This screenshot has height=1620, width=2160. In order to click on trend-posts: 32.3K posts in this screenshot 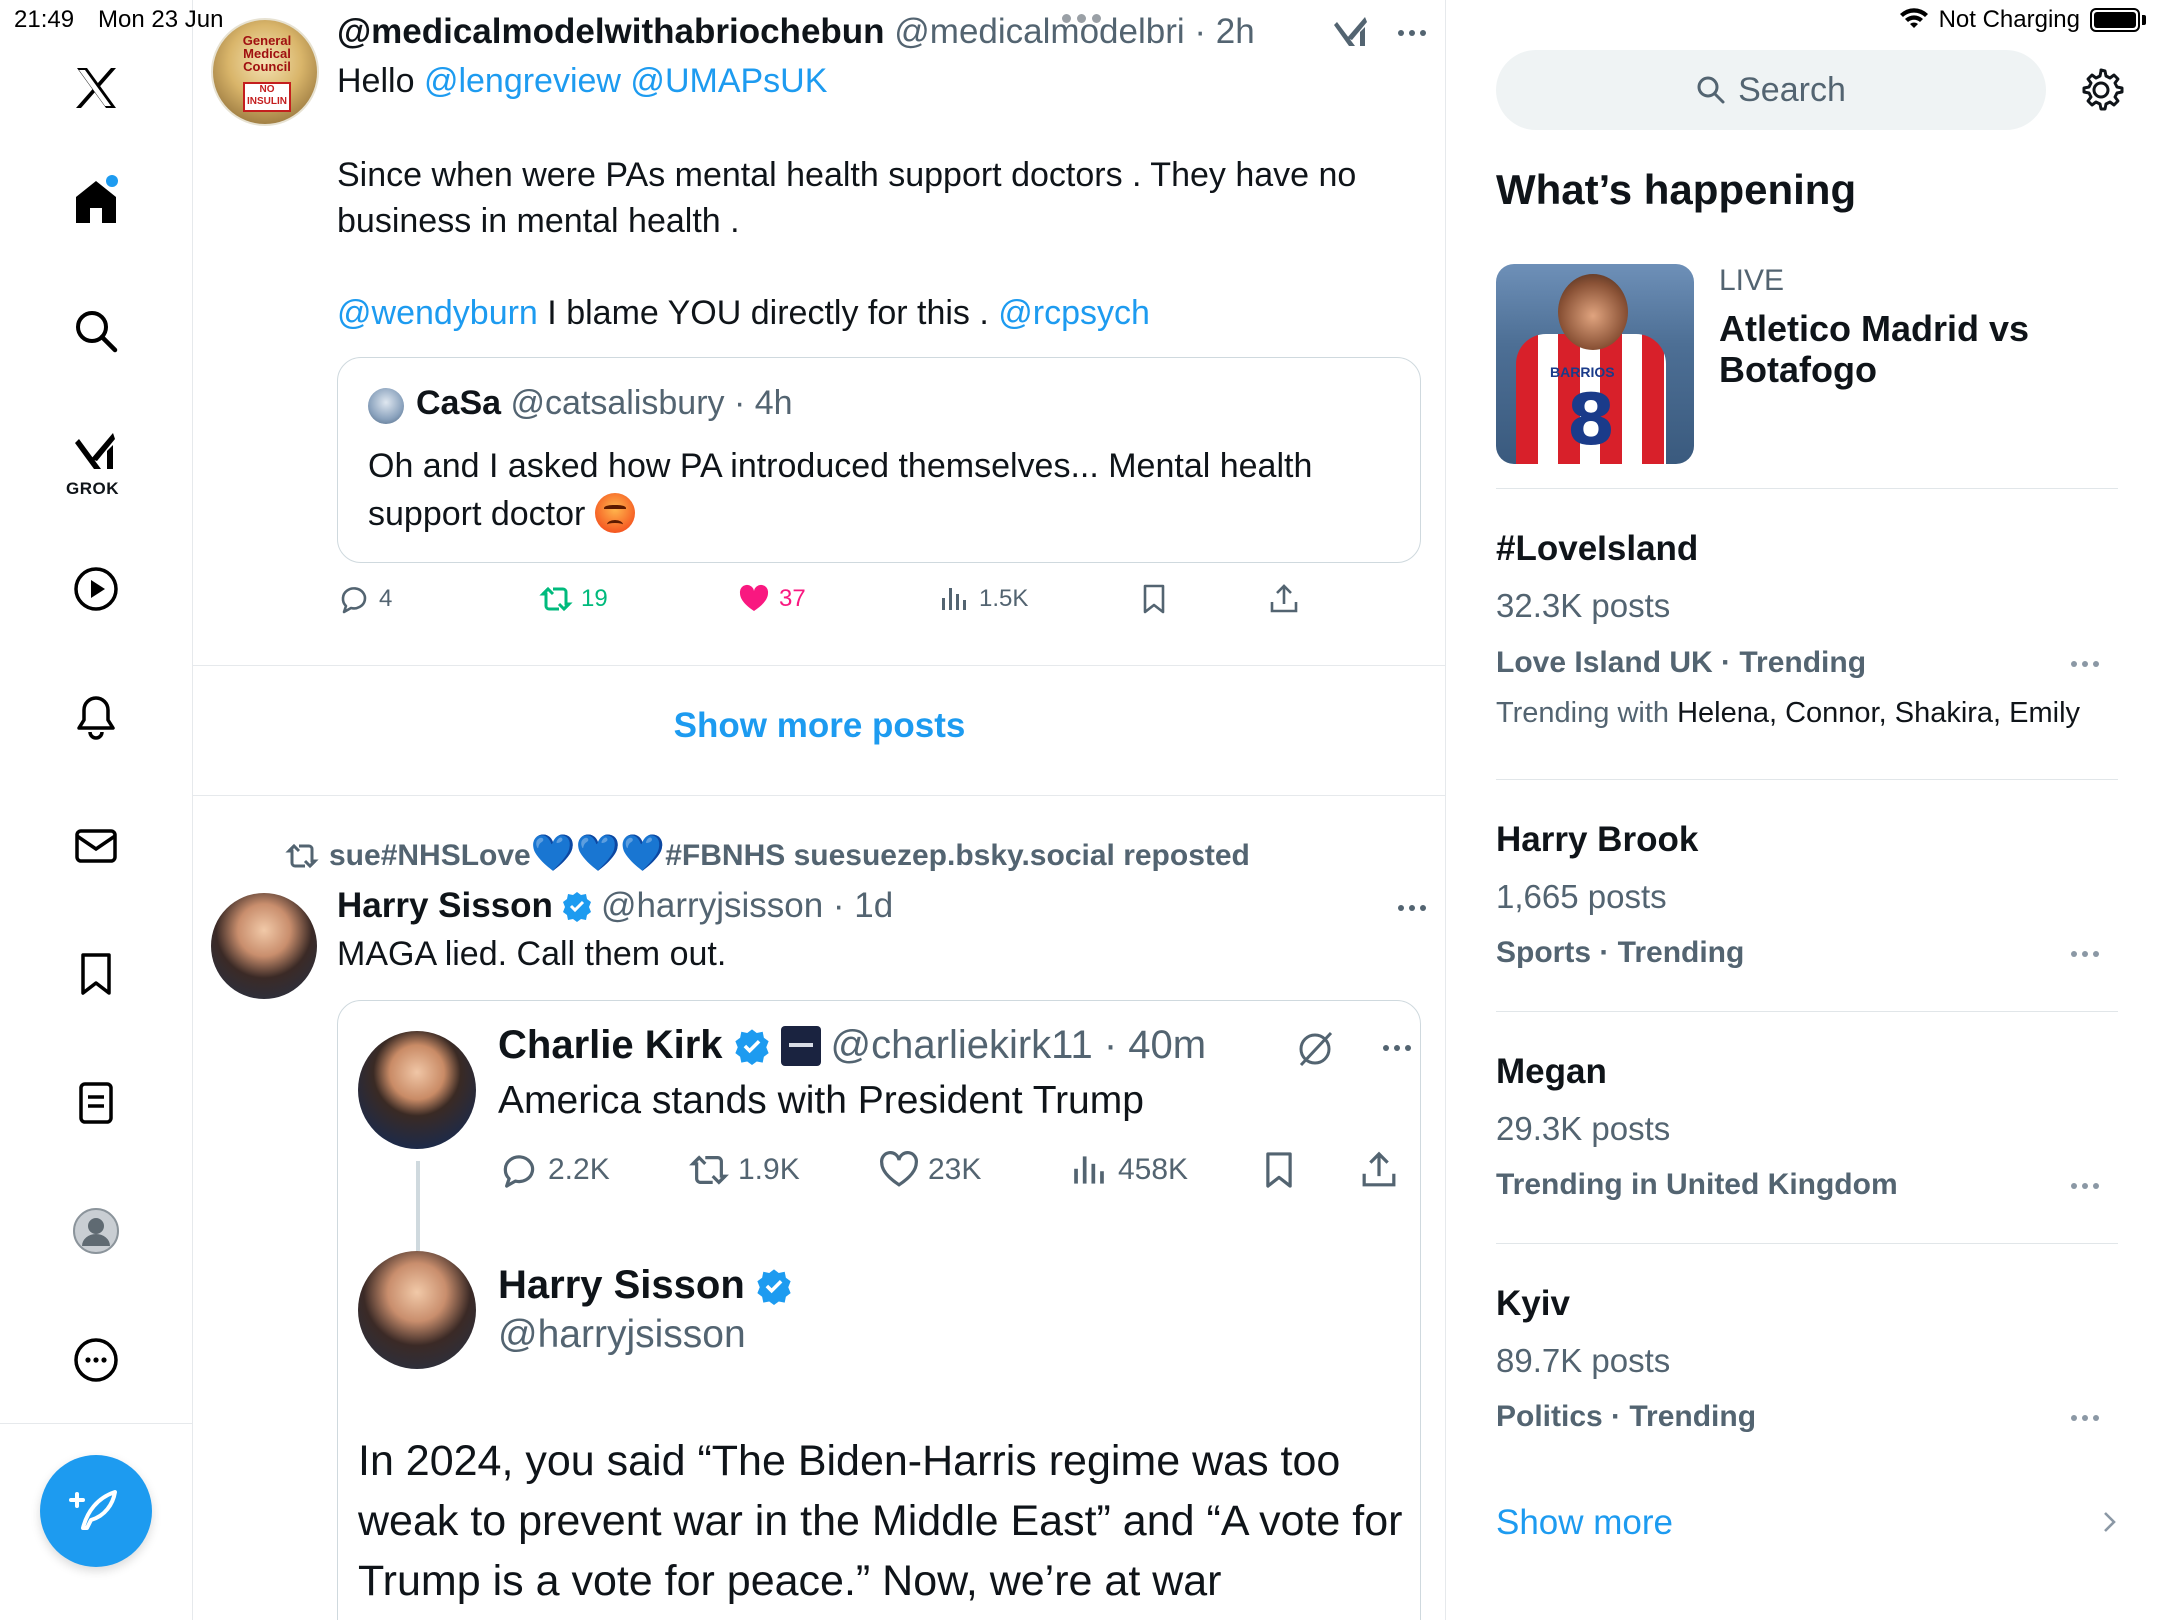, I will do `click(1583, 605)`.